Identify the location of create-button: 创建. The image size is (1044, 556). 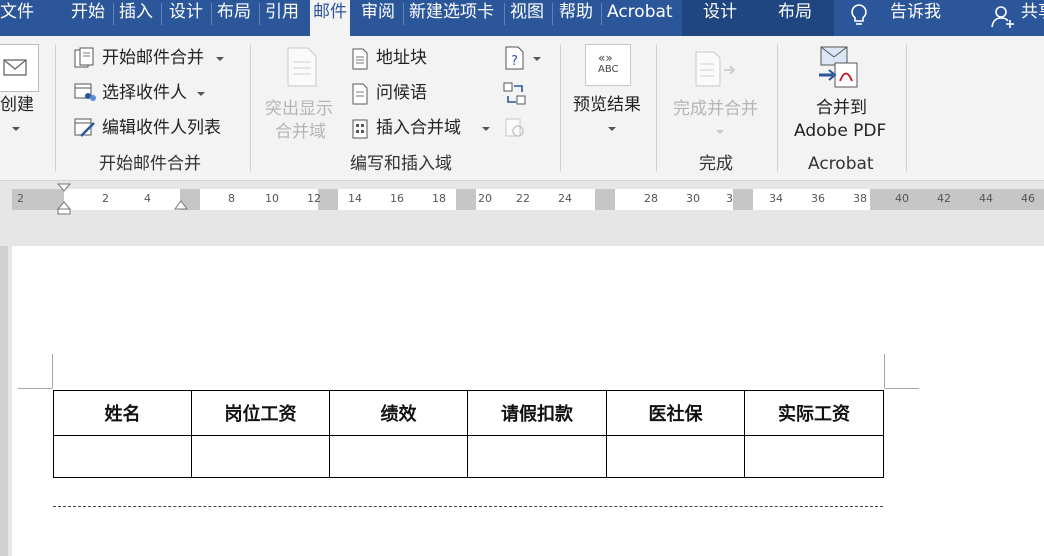
(17, 105).